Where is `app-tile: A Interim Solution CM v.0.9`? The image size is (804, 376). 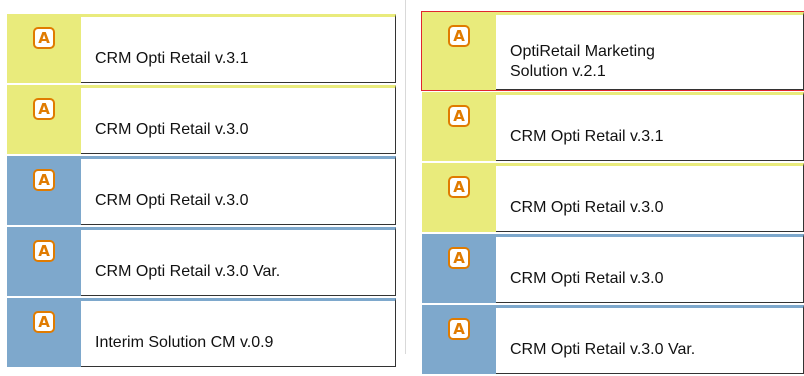 app-tile: A Interim Solution CM v.0.9 is located at coordinates (201, 332).